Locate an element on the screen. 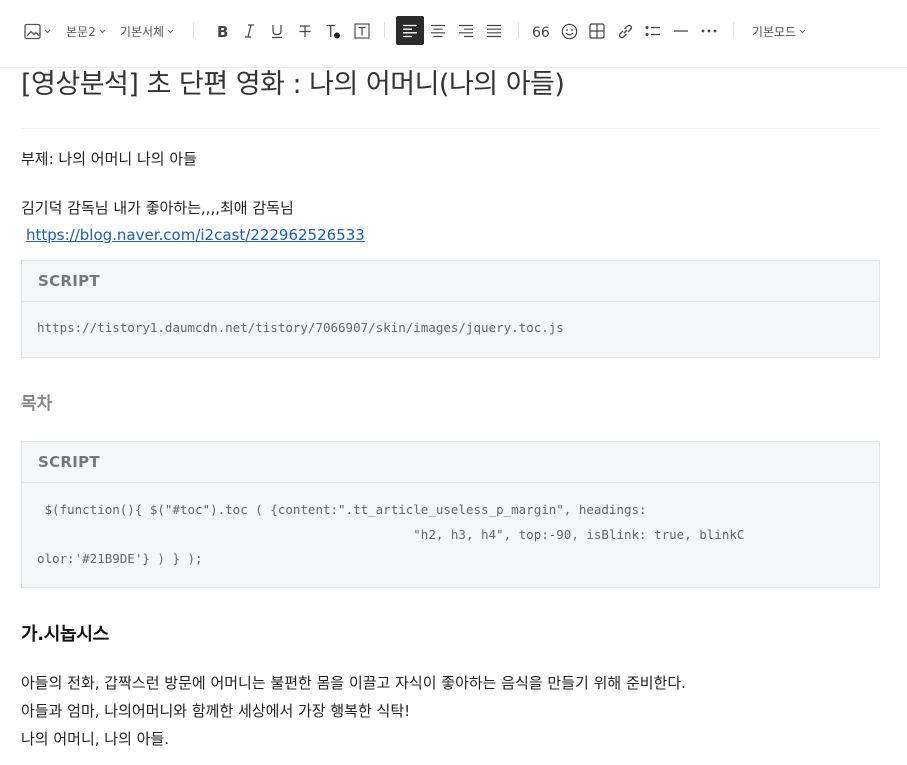 The height and width of the screenshot is (765, 907). align-right-icon is located at coordinates (466, 31).